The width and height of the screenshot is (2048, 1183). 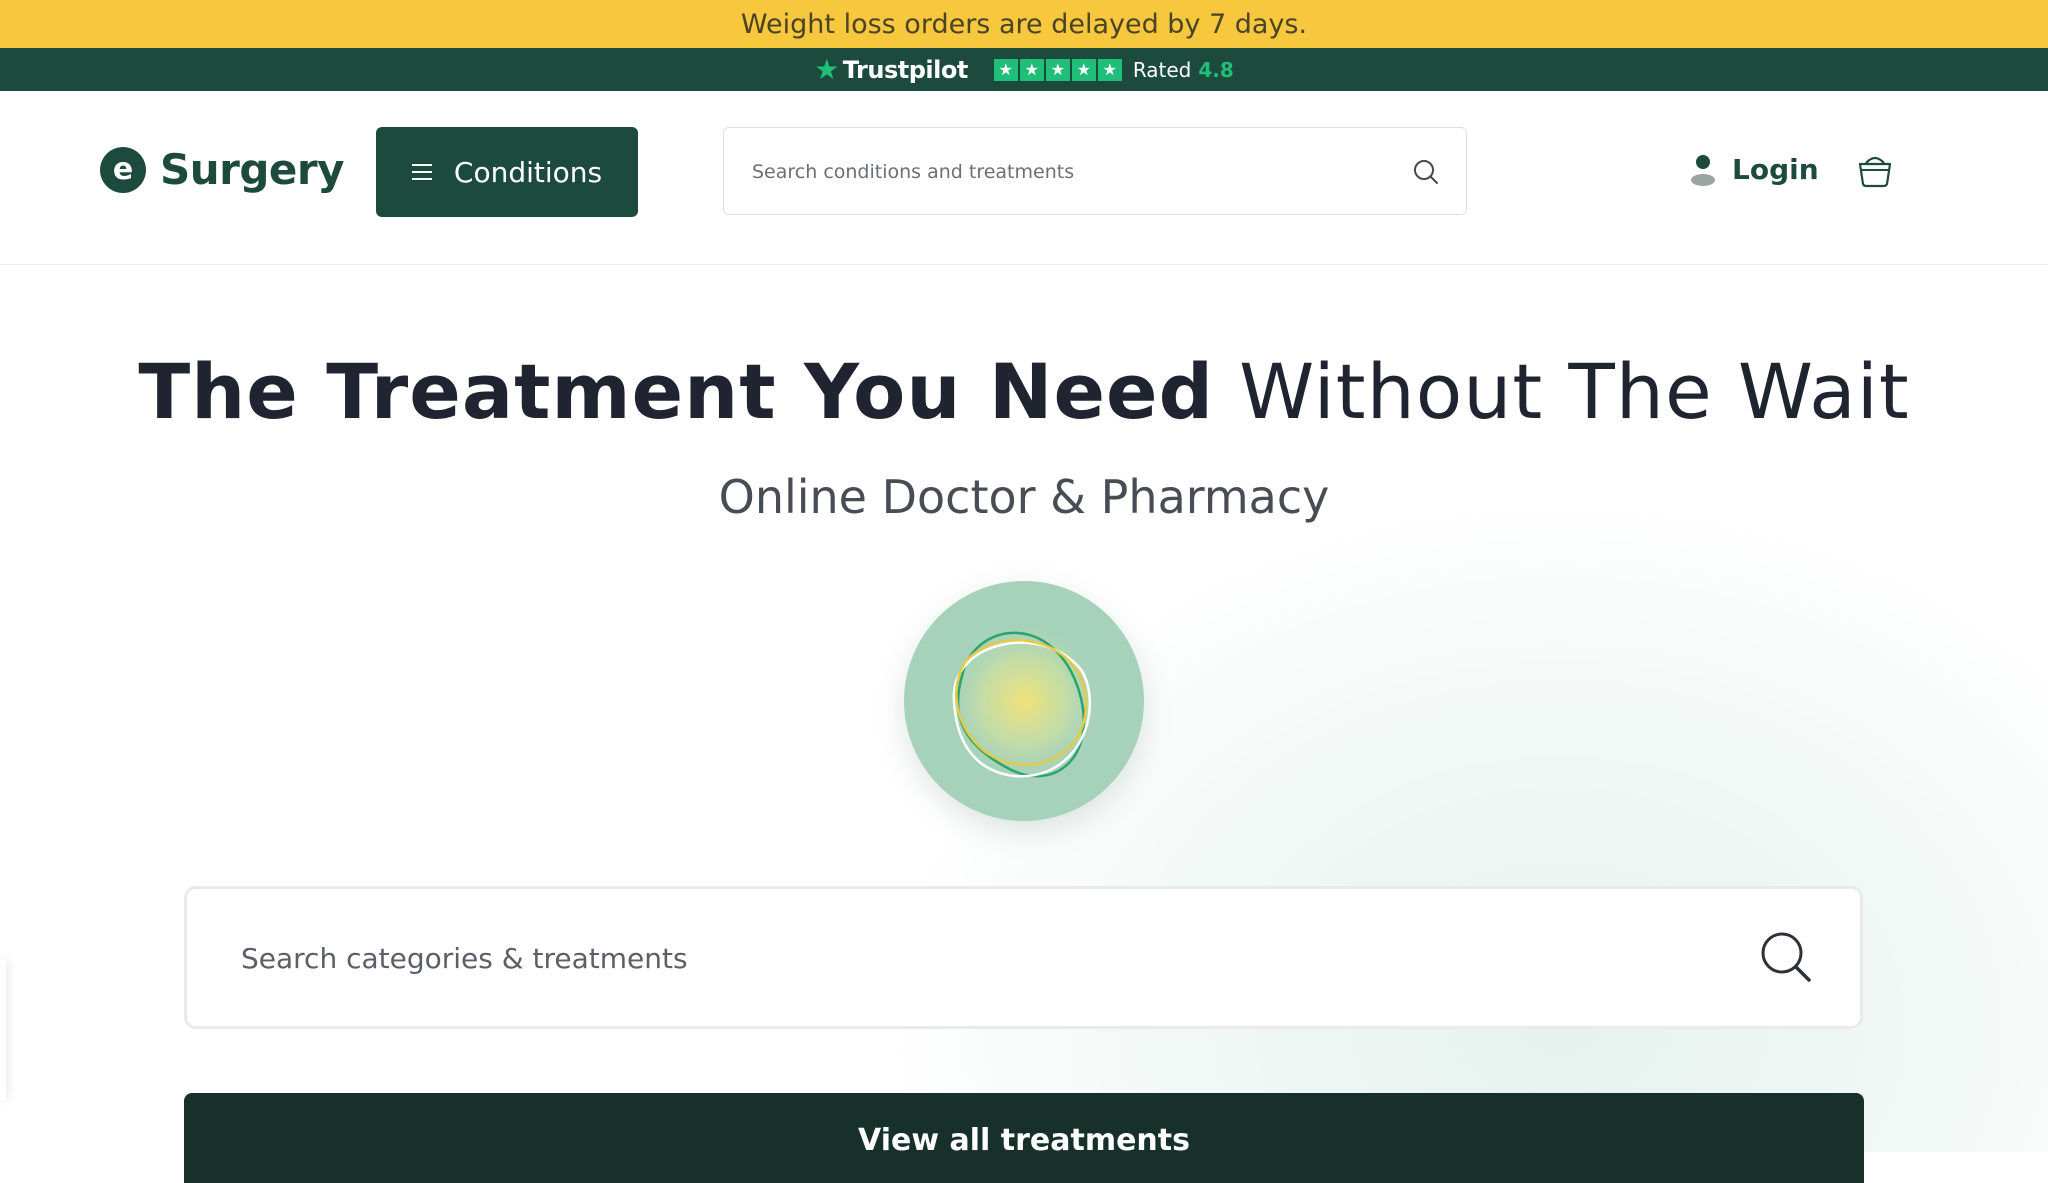 I want to click on treatment-search-input, so click(x=971, y=958).